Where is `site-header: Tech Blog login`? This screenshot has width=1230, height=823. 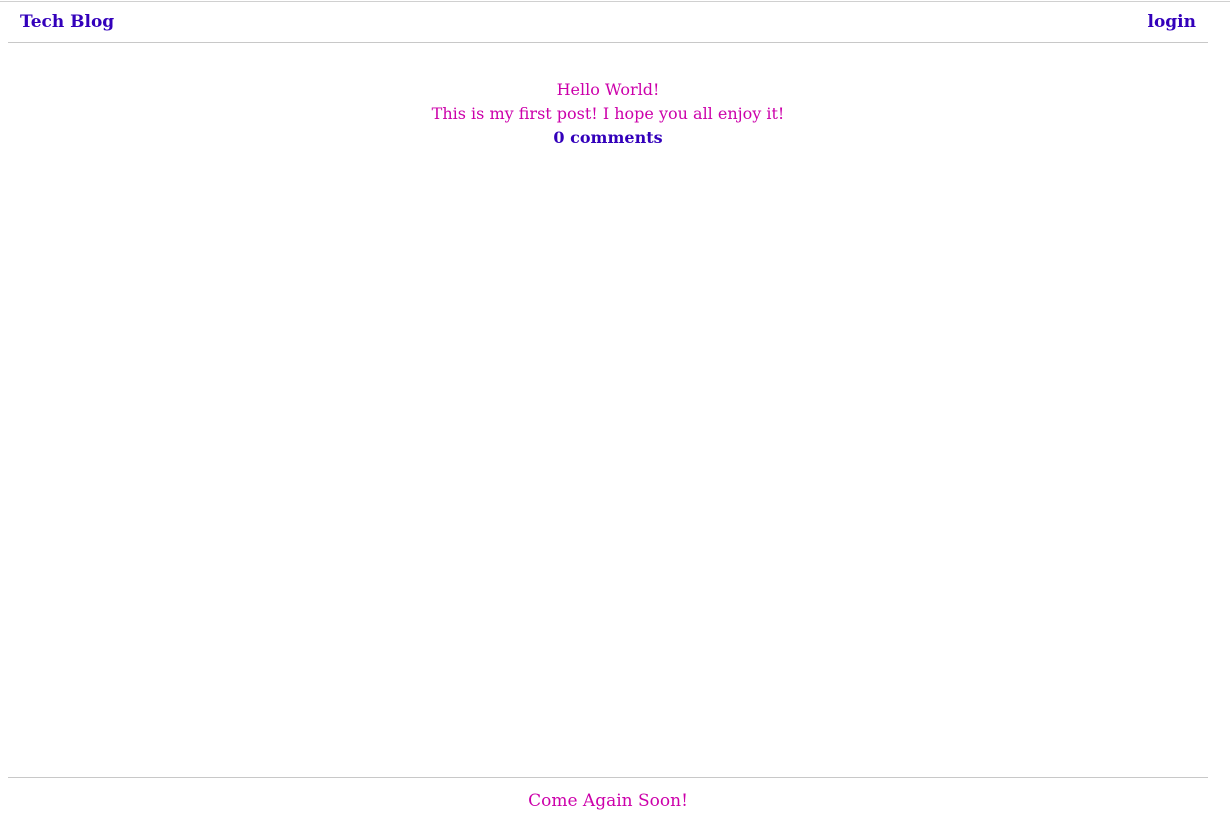 site-header: Tech Blog login is located at coordinates (608, 22).